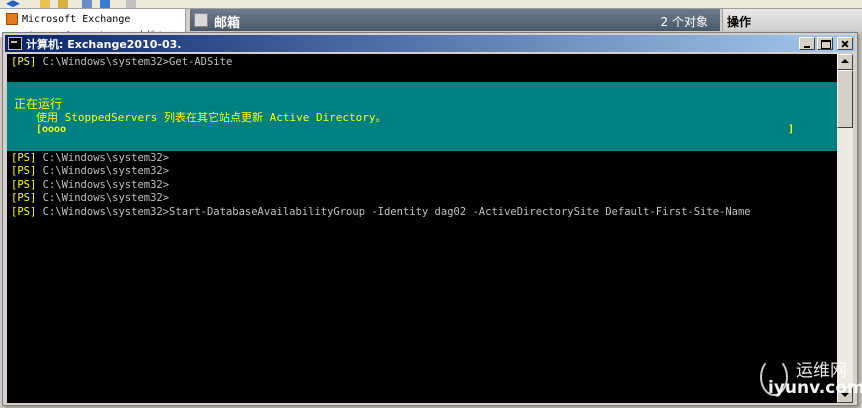  I want to click on progress-bar-end: ], so click(791, 129).